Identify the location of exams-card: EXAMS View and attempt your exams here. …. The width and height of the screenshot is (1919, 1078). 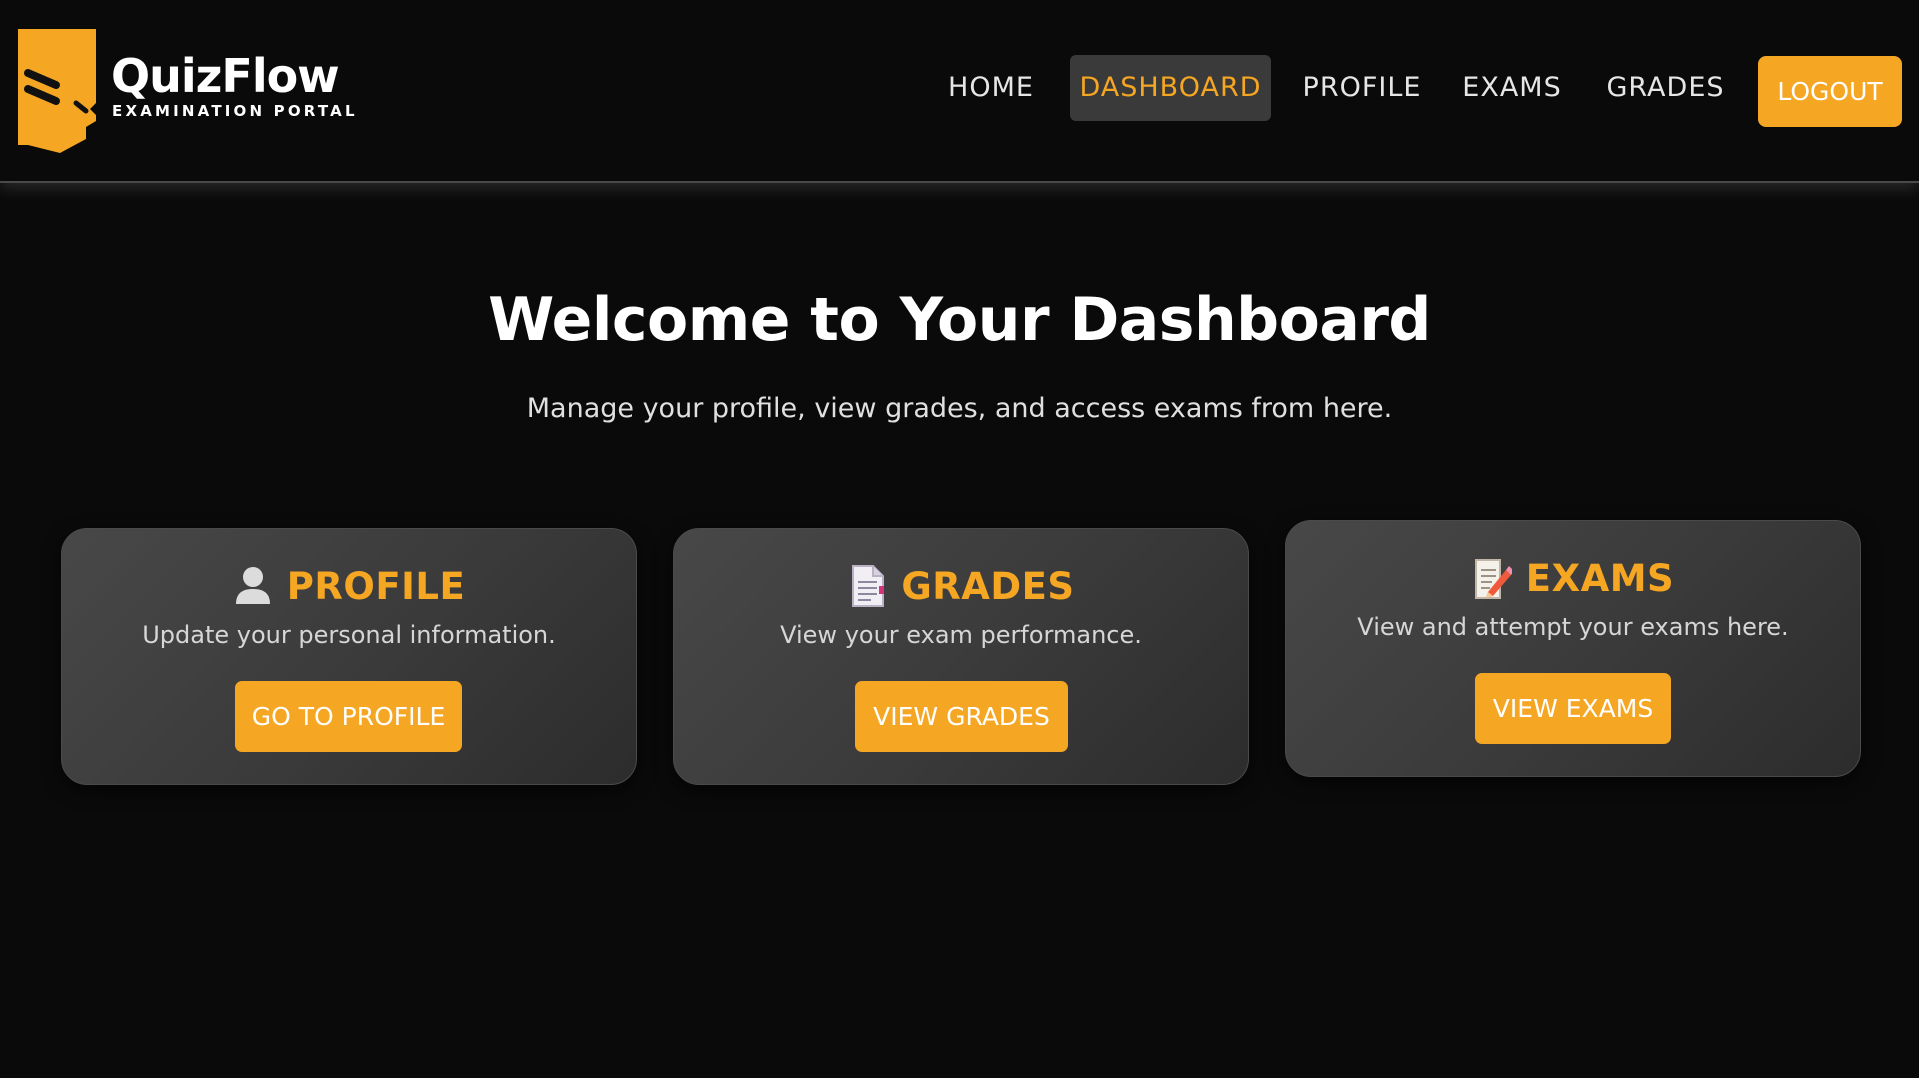
(1573, 648).